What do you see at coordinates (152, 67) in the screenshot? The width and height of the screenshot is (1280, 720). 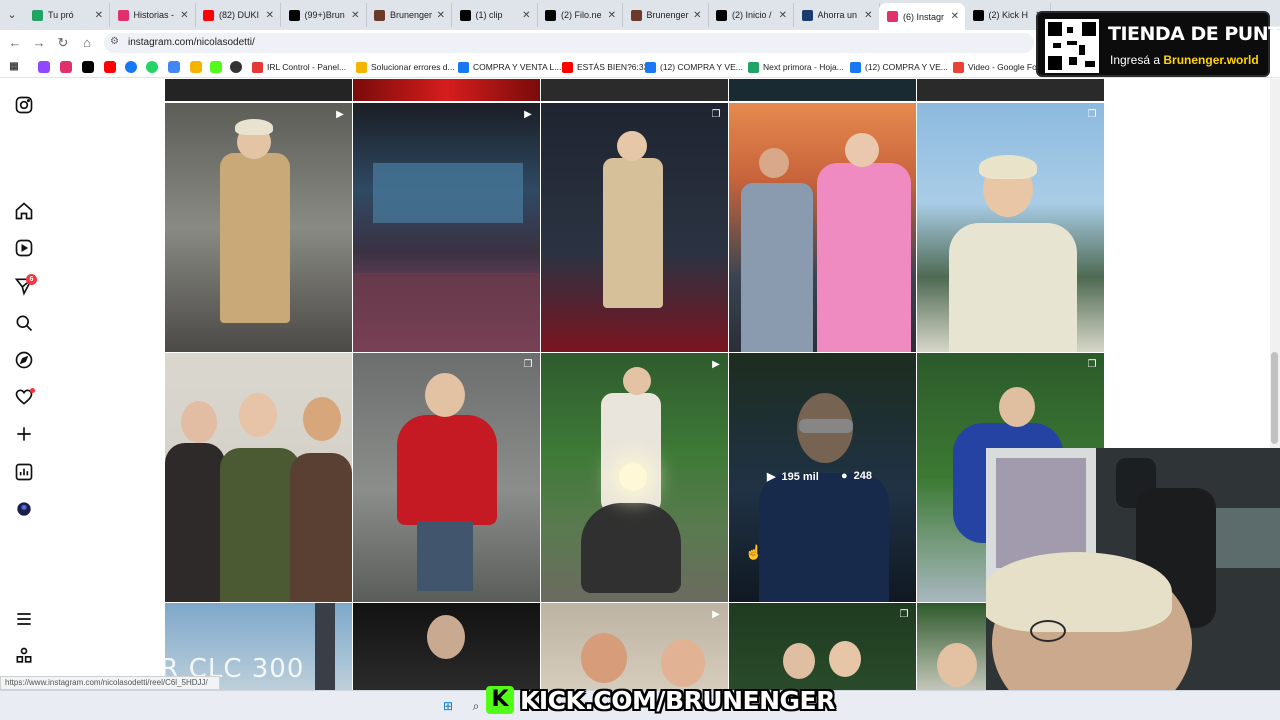 I see `whatsapp-bookmark-icon` at bounding box center [152, 67].